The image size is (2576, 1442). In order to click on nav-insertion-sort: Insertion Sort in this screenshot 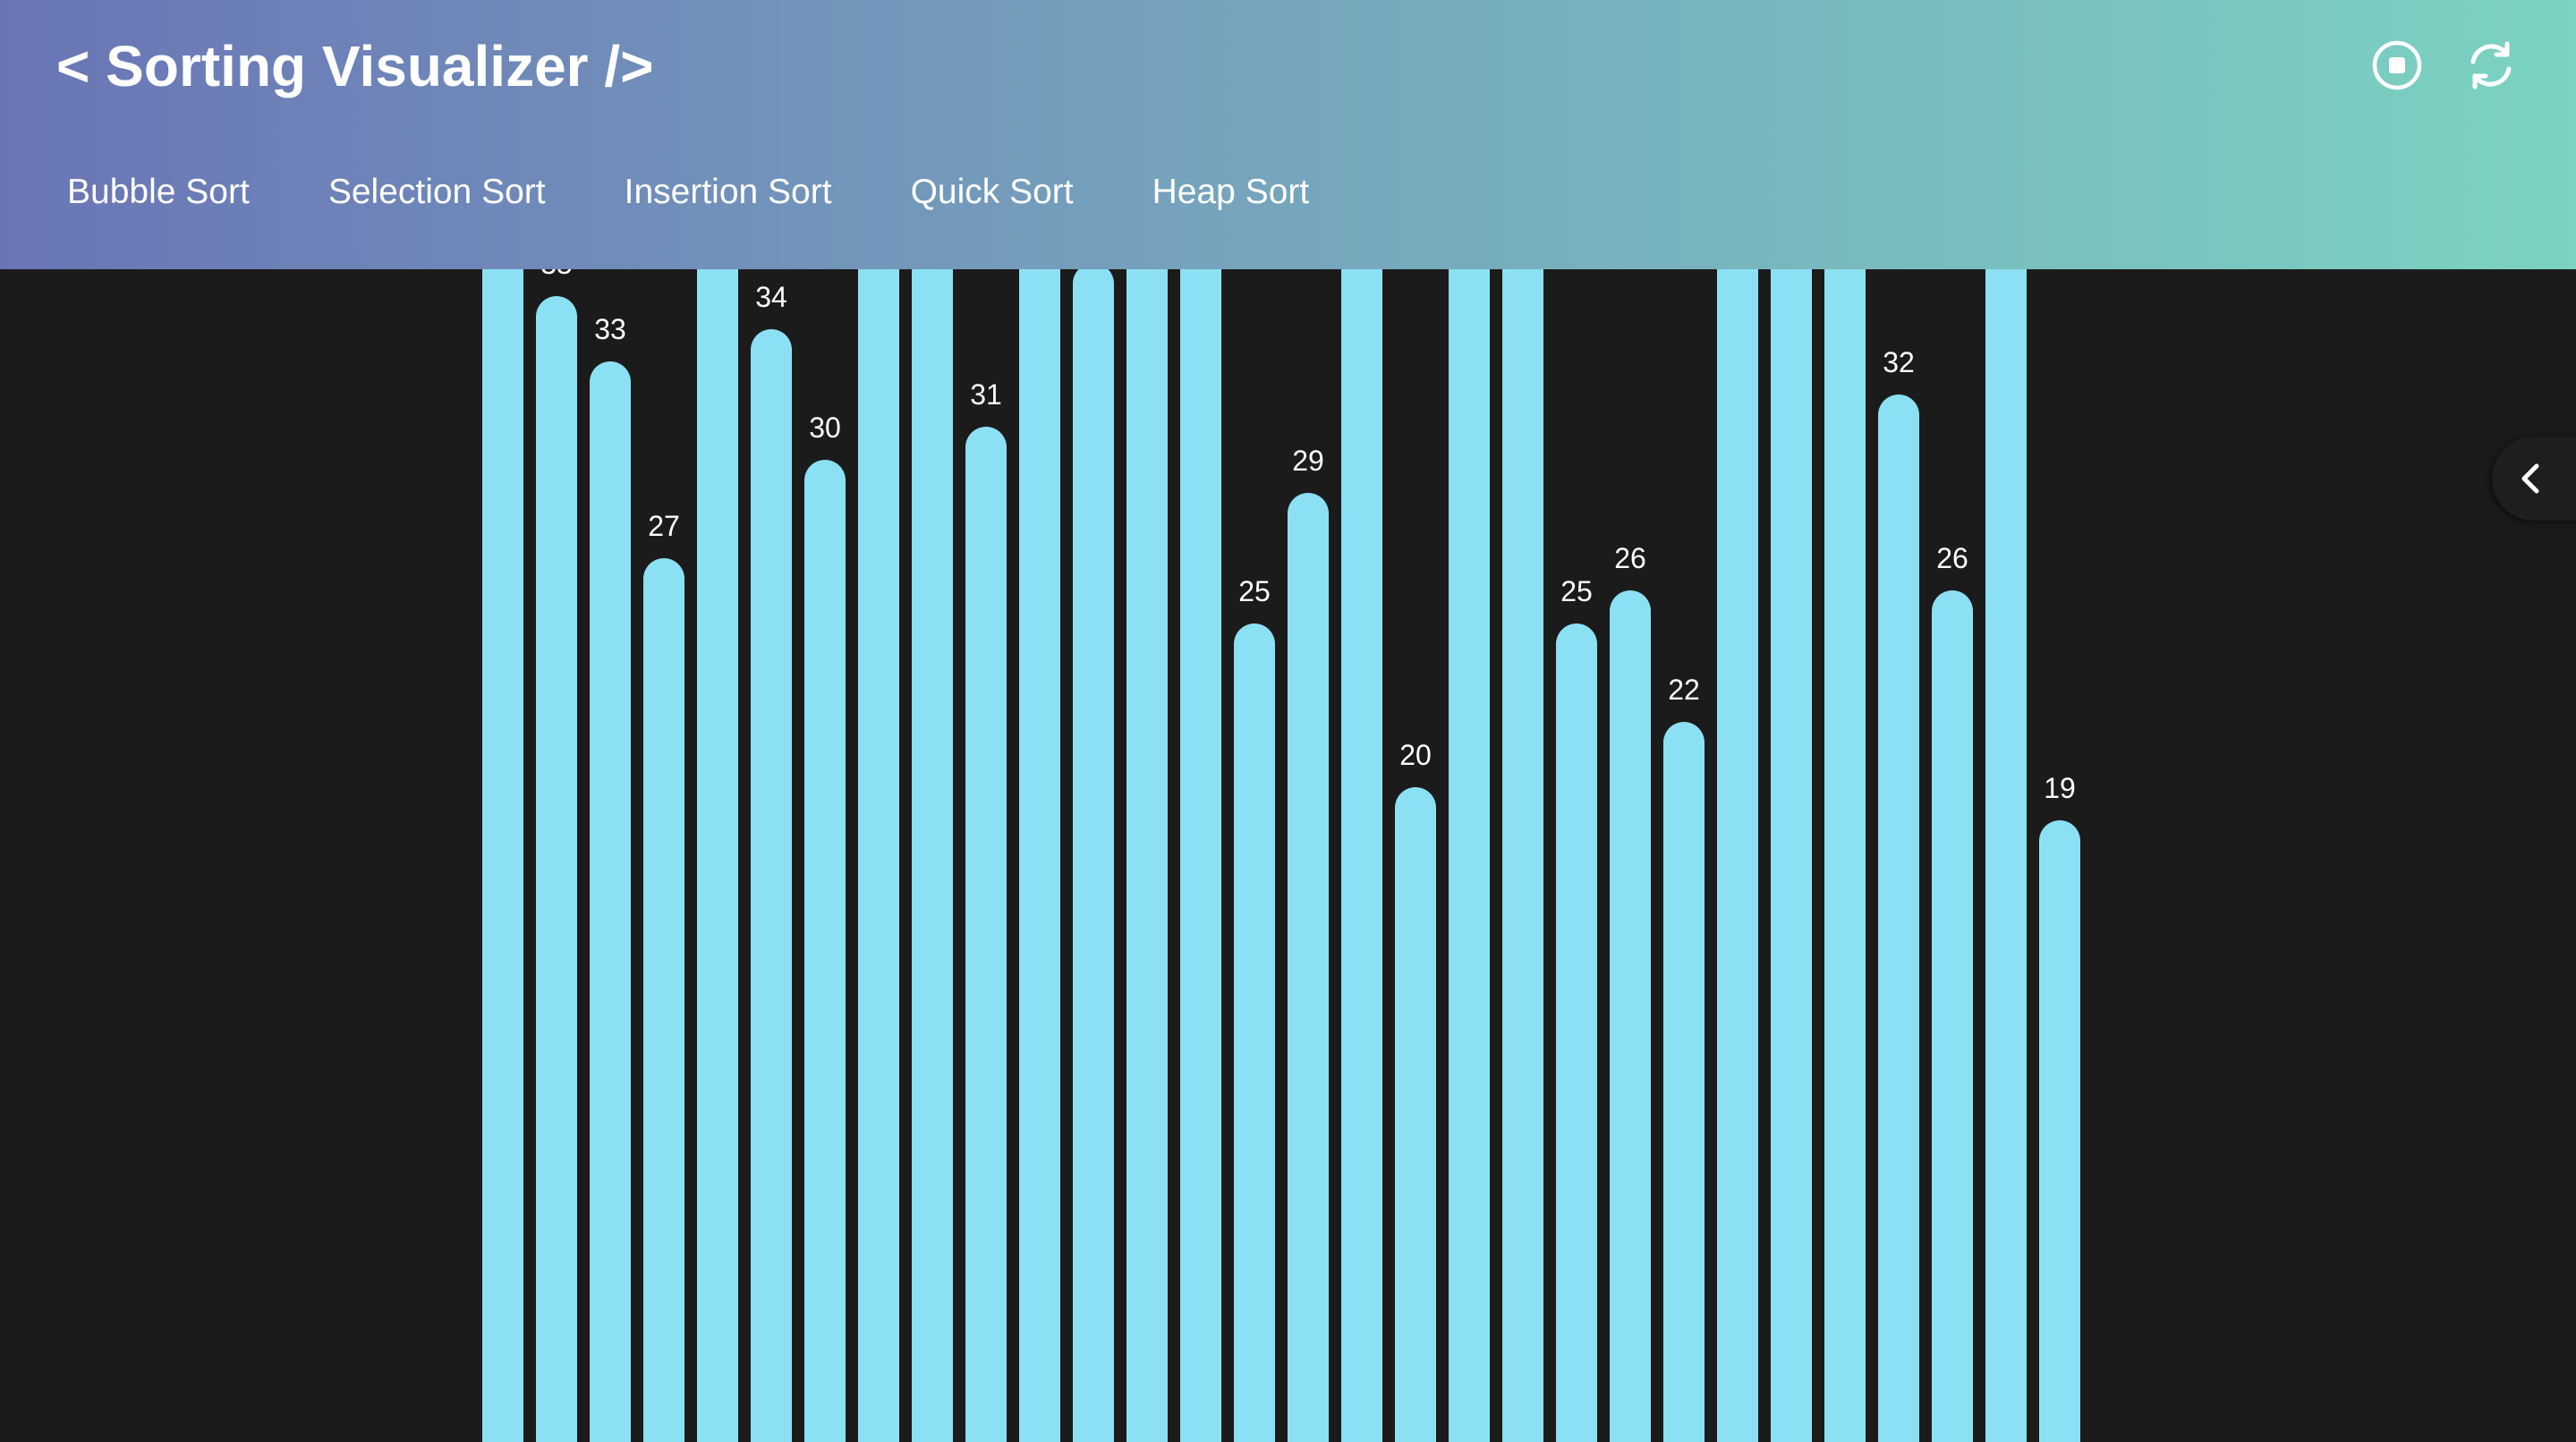, I will do `click(728, 192)`.